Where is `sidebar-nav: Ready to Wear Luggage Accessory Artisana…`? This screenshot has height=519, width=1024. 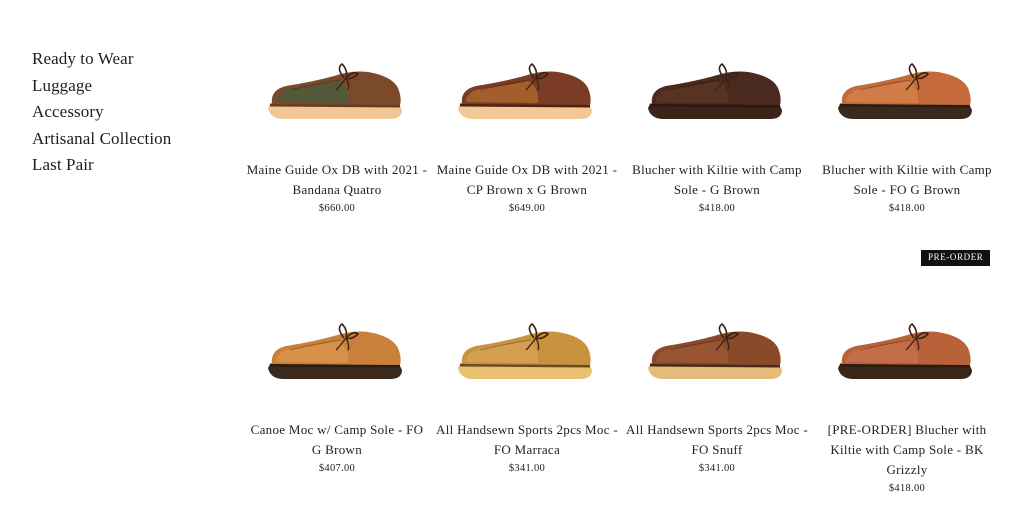 sidebar-nav: Ready to Wear Luggage Accessory Artisana… is located at coordinates (101, 112).